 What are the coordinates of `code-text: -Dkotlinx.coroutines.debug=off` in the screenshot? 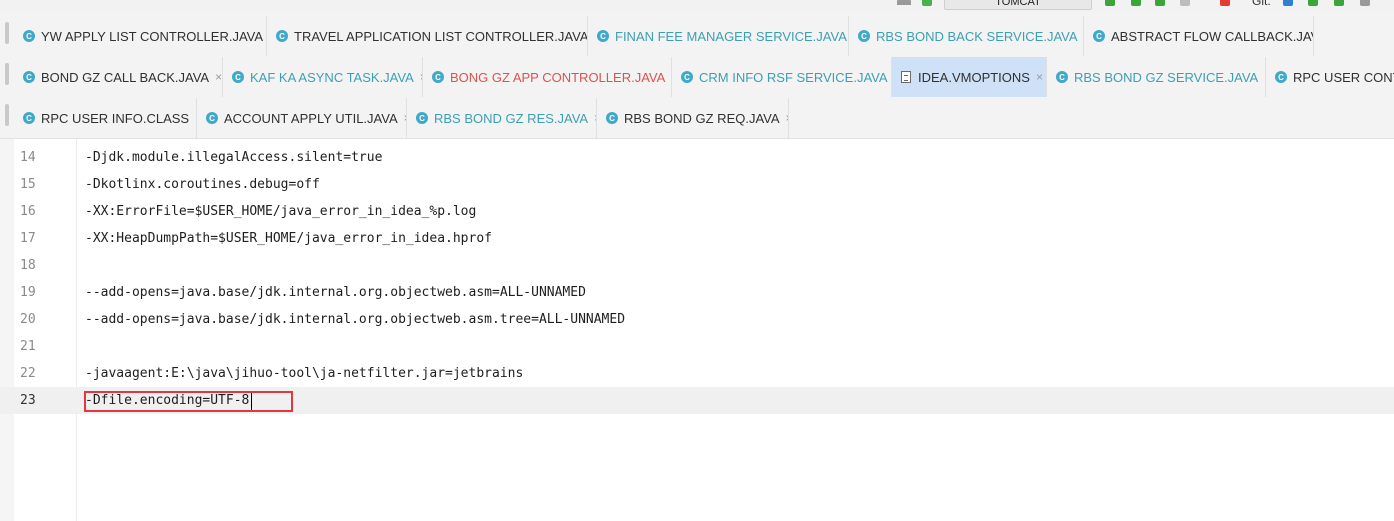 It's located at (202, 184).